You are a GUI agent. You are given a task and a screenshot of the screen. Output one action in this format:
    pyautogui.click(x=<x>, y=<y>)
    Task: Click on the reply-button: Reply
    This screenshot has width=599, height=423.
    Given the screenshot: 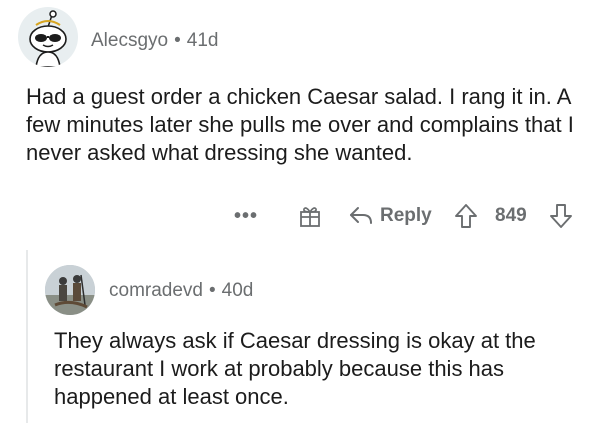 What is the action you would take?
    pyautogui.click(x=390, y=216)
    